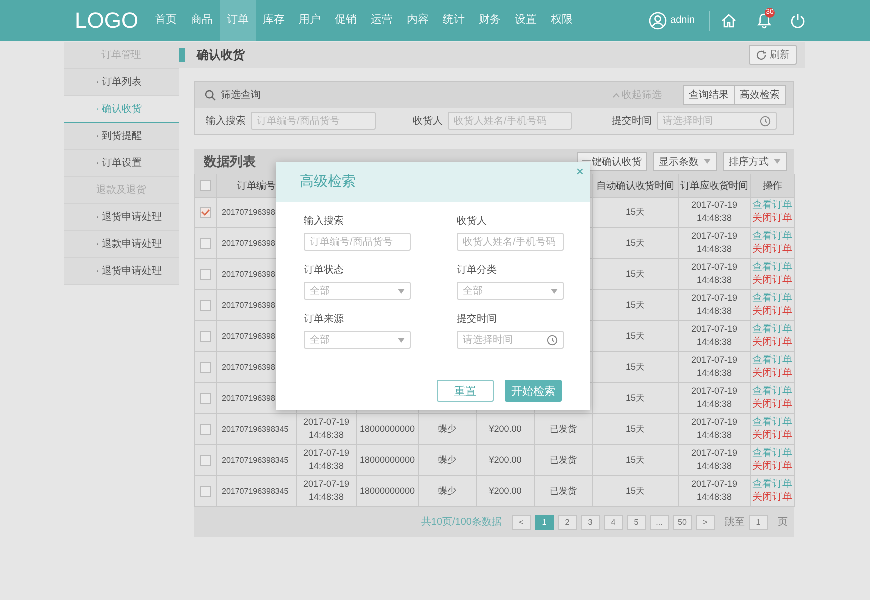  What do you see at coordinates (533, 391) in the screenshot?
I see `search-button: 开始检索` at bounding box center [533, 391].